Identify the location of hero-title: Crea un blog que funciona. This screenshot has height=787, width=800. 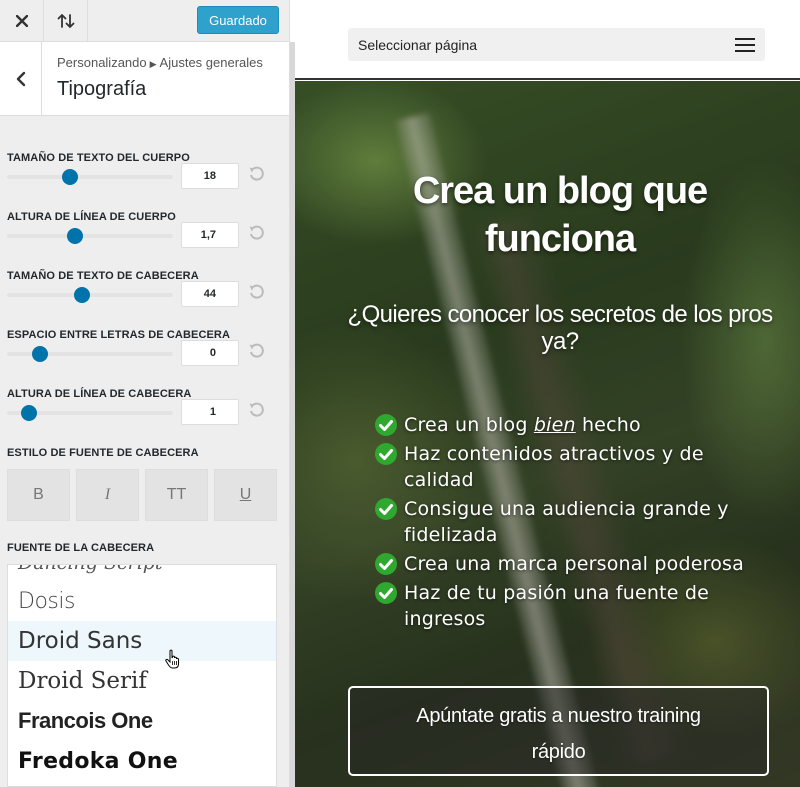
(547, 215).